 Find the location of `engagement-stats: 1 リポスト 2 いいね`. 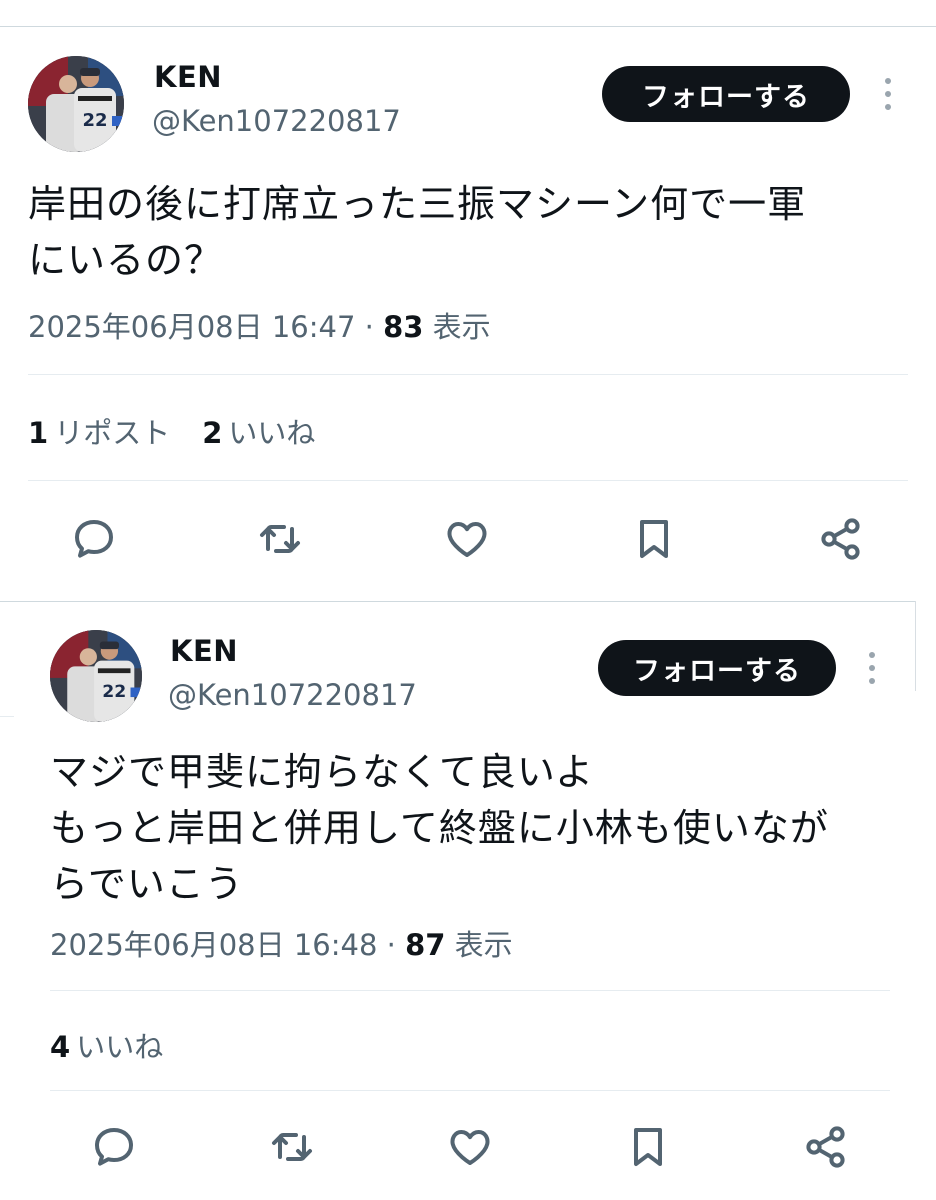

engagement-stats: 1 リポスト 2 いいね is located at coordinates (171, 431).